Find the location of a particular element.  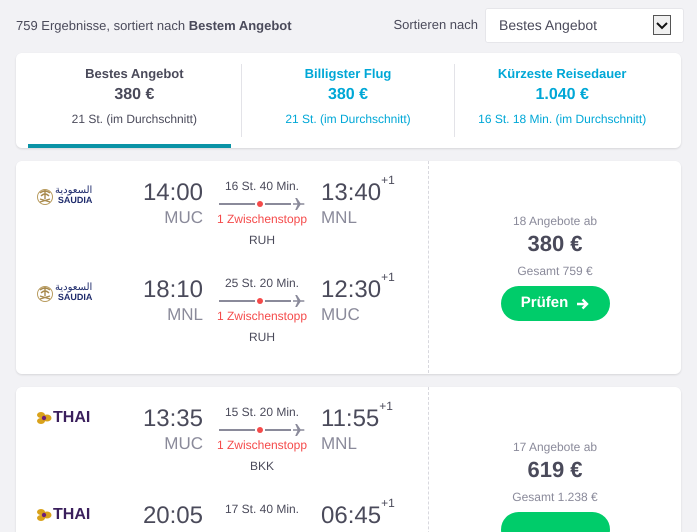

flight-duration: 25 St. 20 Min. is located at coordinates (262, 283).